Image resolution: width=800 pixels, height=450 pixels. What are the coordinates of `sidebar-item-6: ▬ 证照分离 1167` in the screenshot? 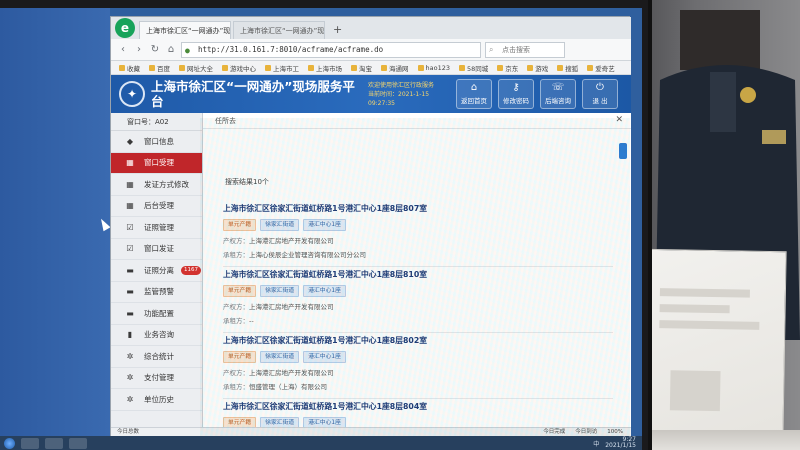 It's located at (156, 271).